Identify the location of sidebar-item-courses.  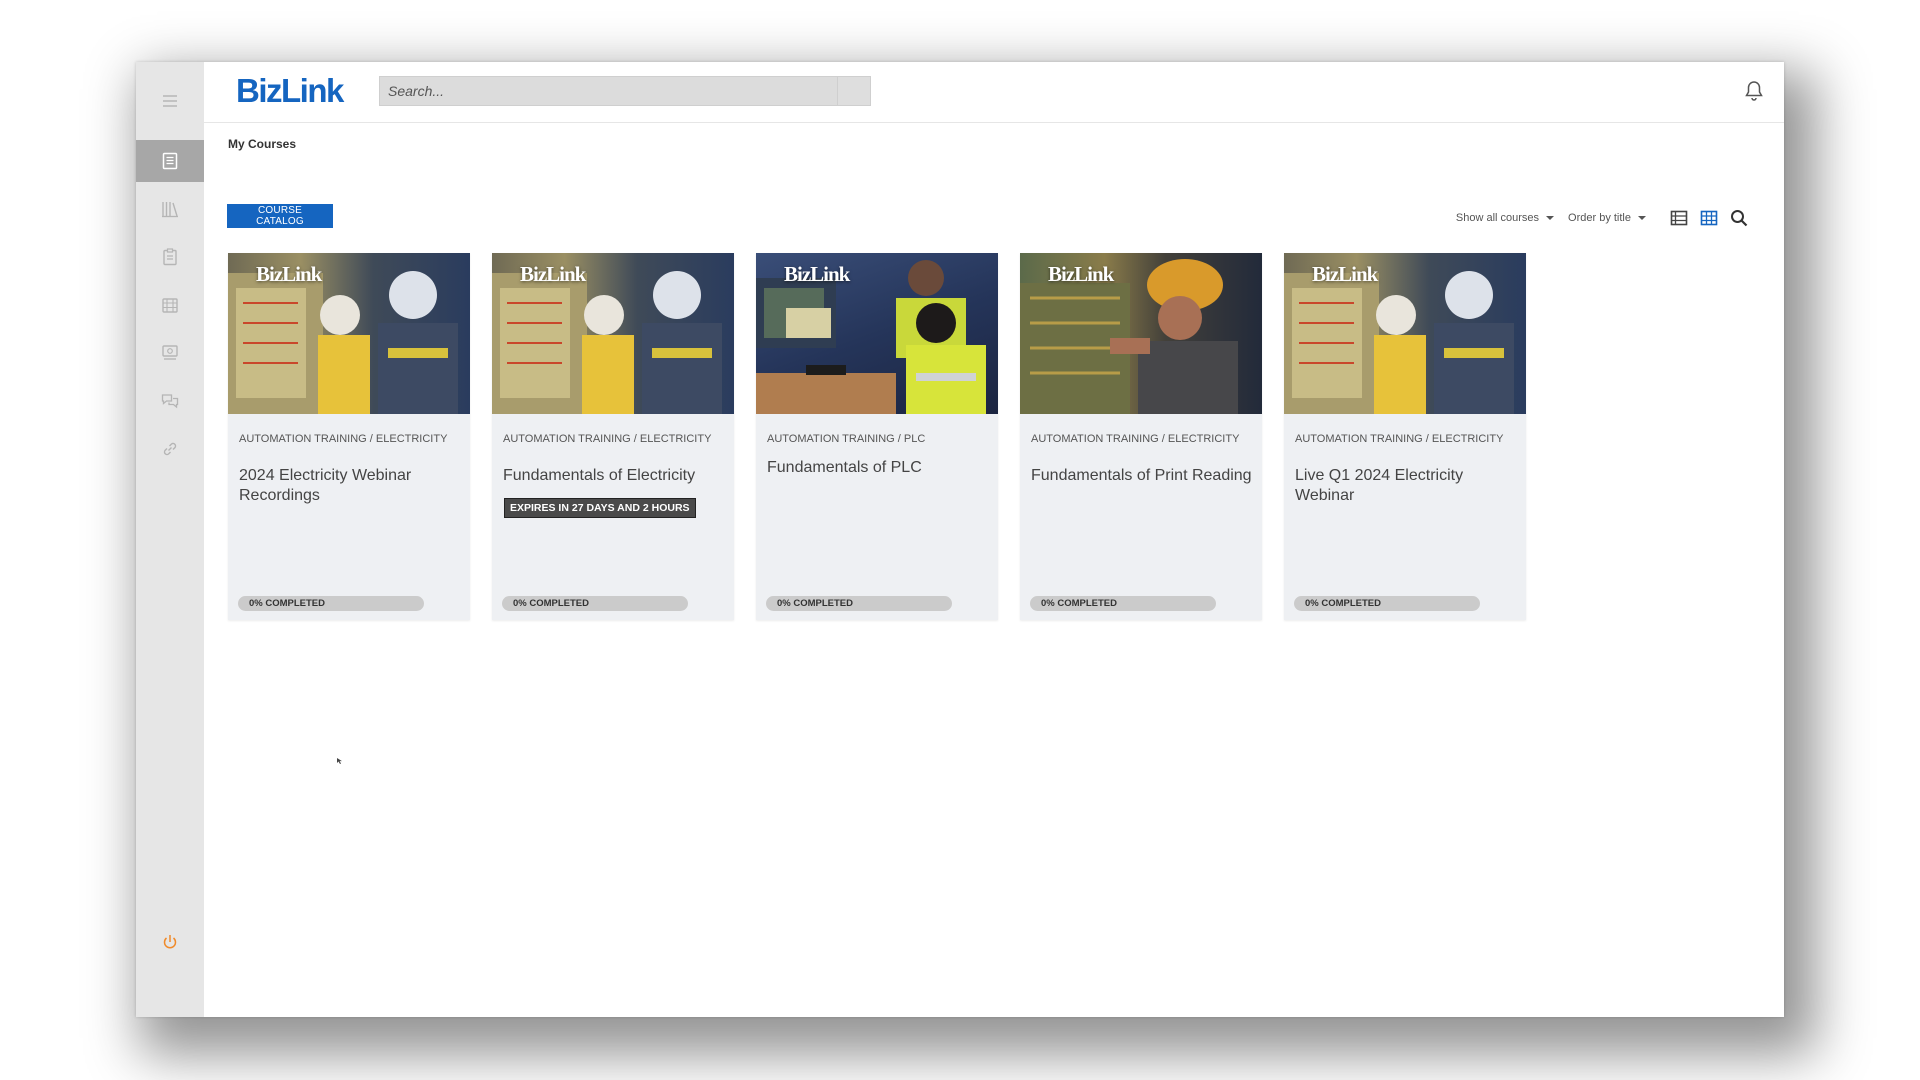
(170, 161).